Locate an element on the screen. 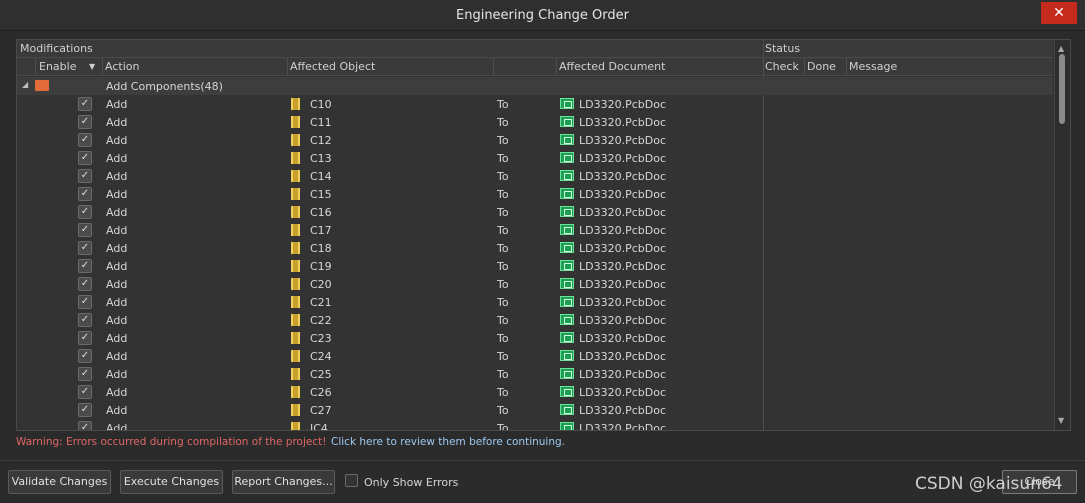 The width and height of the screenshot is (1085, 503). column-affected-object: Affected Object is located at coordinates (332, 66).